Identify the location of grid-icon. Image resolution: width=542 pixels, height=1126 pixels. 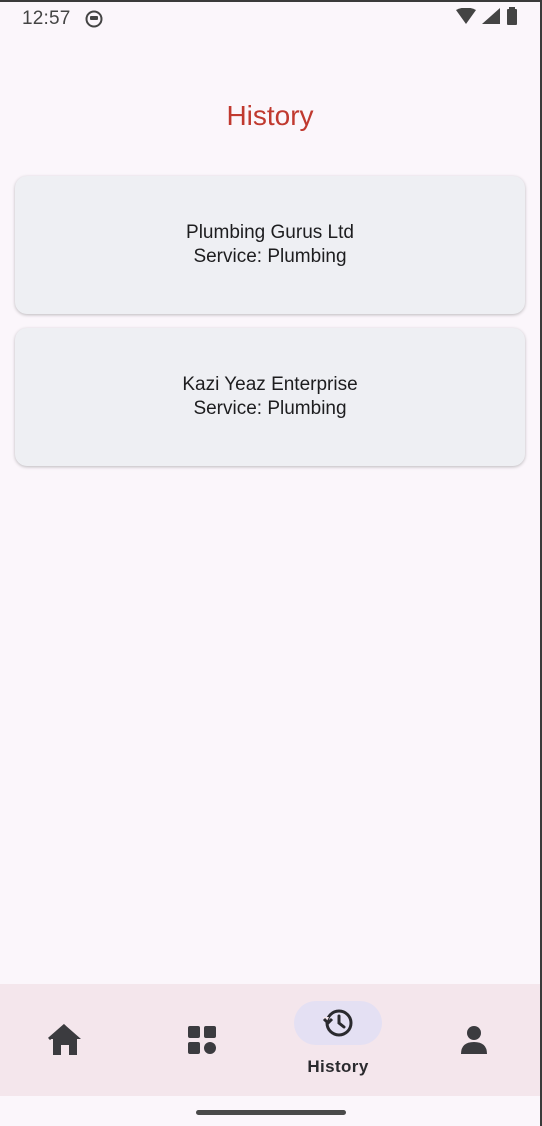
(202, 1040).